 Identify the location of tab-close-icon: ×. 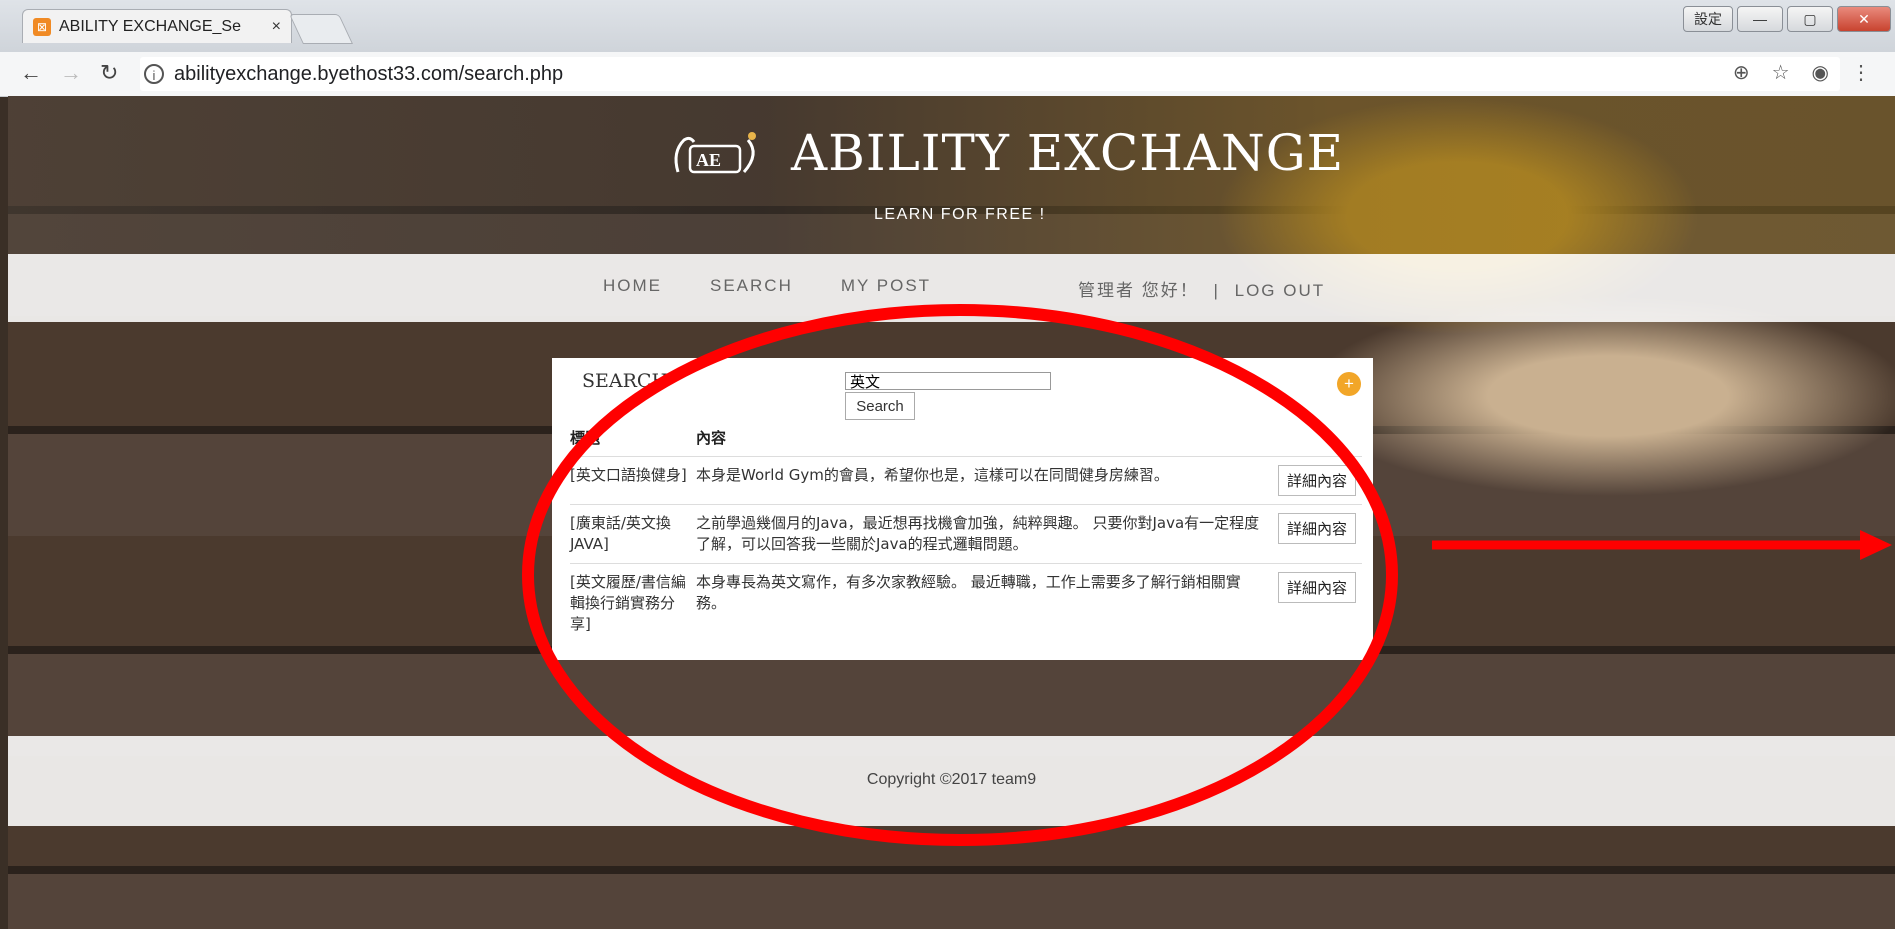
(276, 27).